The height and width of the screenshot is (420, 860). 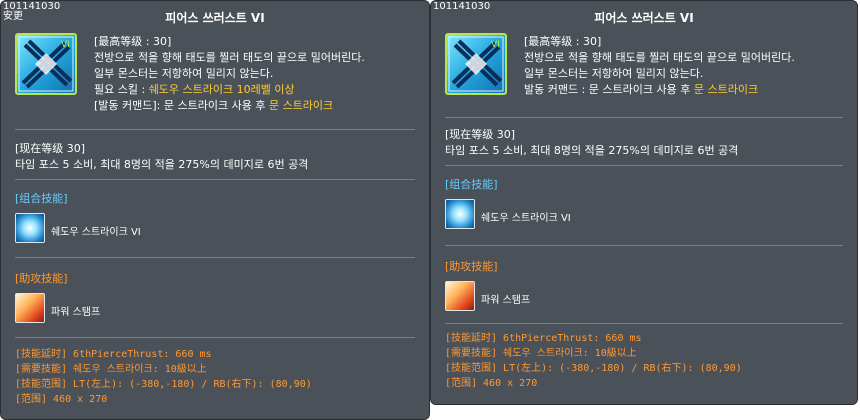 What do you see at coordinates (221, 89) in the screenshot?
I see `required-skill-value: 쉐도우 스트라이크 10레벨 이상` at bounding box center [221, 89].